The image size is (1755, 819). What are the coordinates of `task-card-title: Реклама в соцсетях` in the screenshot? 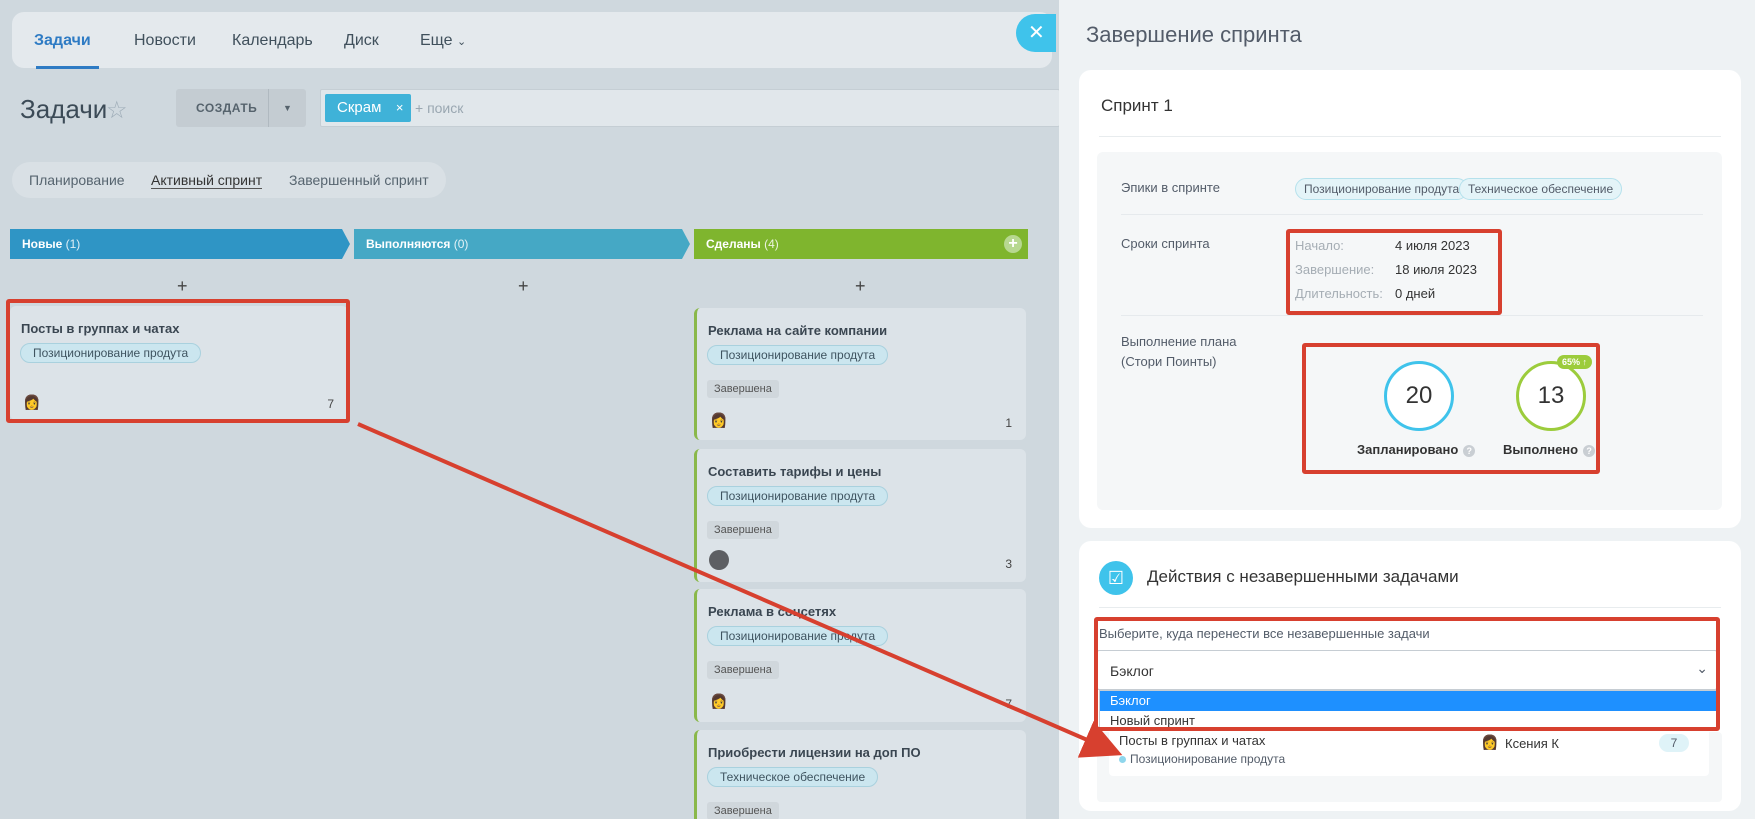 It's located at (772, 611).